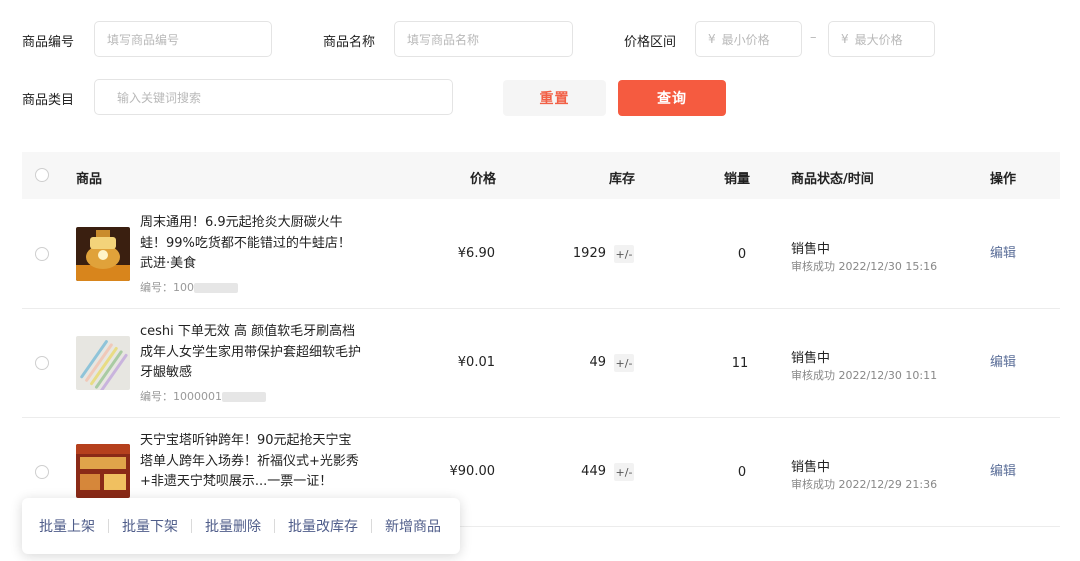  What do you see at coordinates (273, 97) in the screenshot?
I see `category-input: 输入关键词搜索` at bounding box center [273, 97].